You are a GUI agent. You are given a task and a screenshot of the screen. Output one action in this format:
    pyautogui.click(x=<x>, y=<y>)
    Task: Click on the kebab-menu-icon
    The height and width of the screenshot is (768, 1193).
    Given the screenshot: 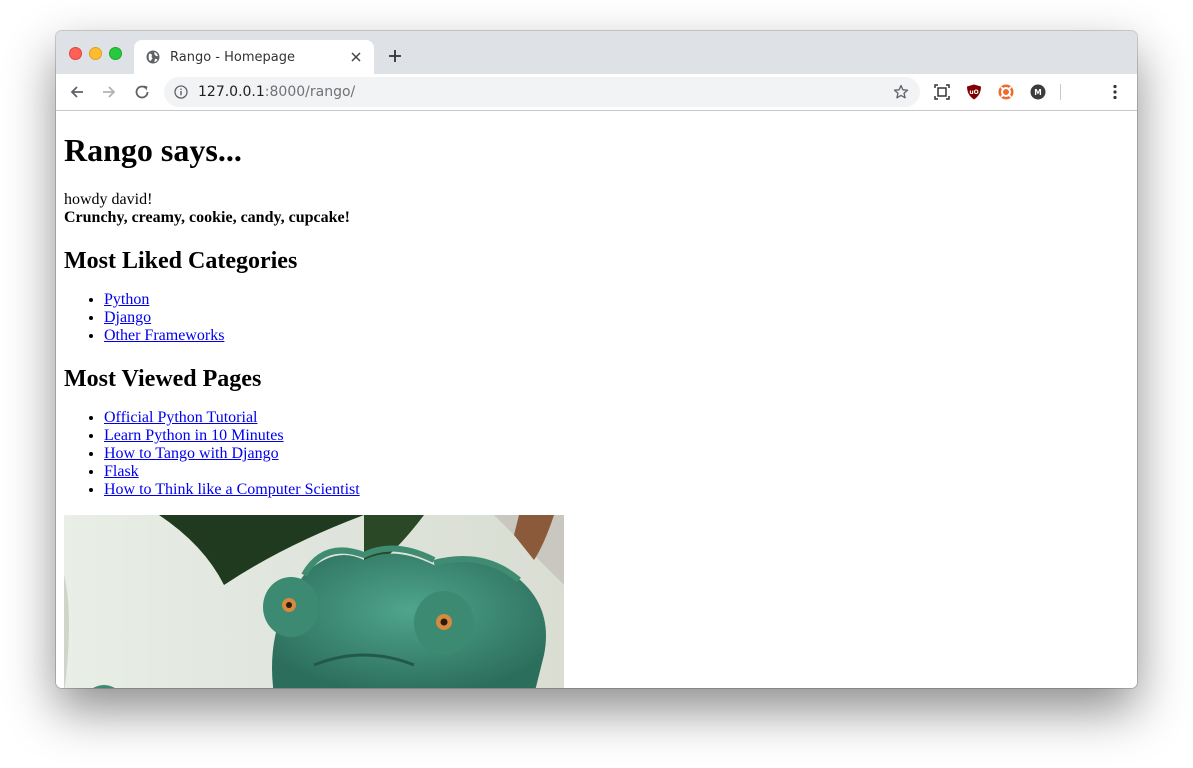 What is the action you would take?
    pyautogui.click(x=1115, y=92)
    